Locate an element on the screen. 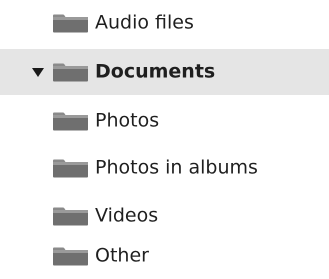 This screenshot has height=279, width=329. expanded-arrow-icon is located at coordinates (38, 72).